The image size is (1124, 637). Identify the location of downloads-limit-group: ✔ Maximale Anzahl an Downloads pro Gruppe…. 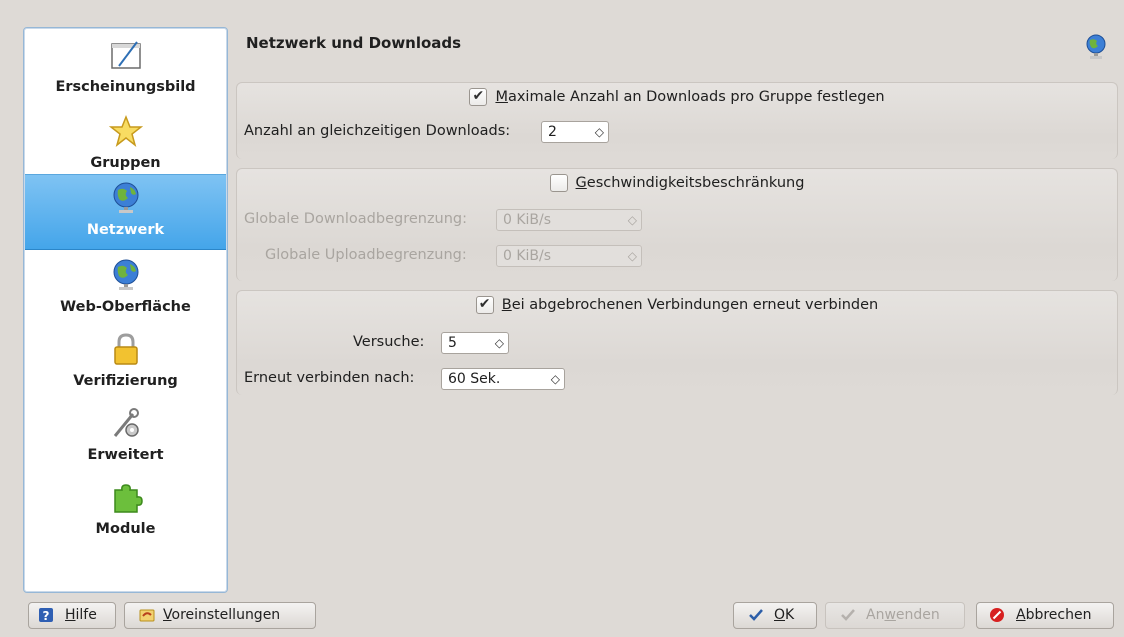
(677, 120).